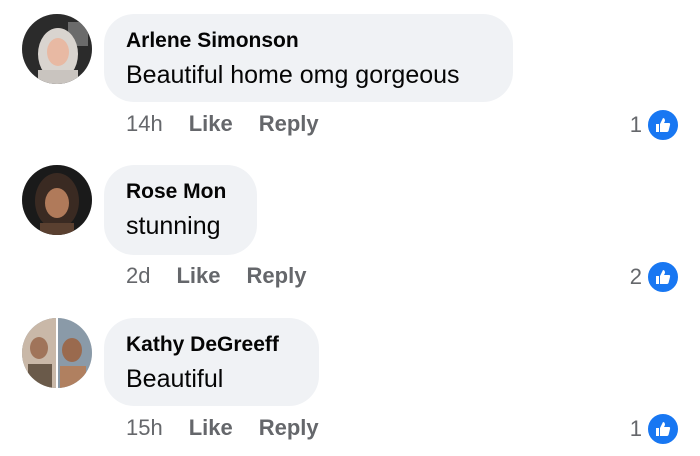 Image resolution: width=700 pixels, height=456 pixels. Describe the element at coordinates (308, 41) in the screenshot. I see `comment-author: Arlene Simonson` at that location.